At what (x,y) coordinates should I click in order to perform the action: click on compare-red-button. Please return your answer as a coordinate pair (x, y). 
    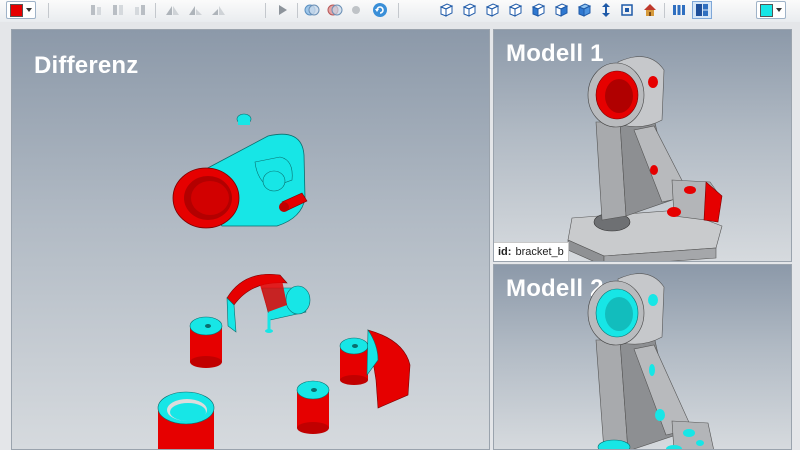
    Looking at the image, I should click on (335, 10).